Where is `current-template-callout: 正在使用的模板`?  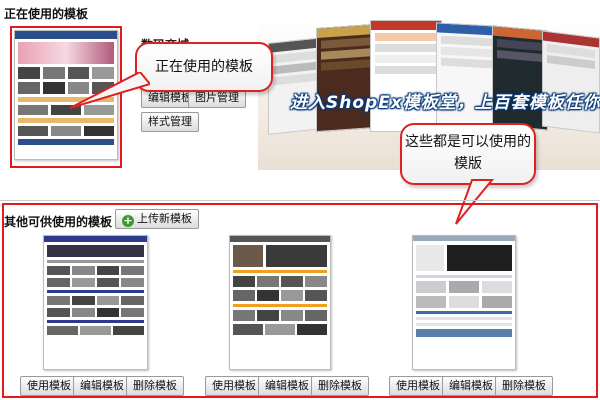
current-template-callout: 正在使用的模板 is located at coordinates (204, 67).